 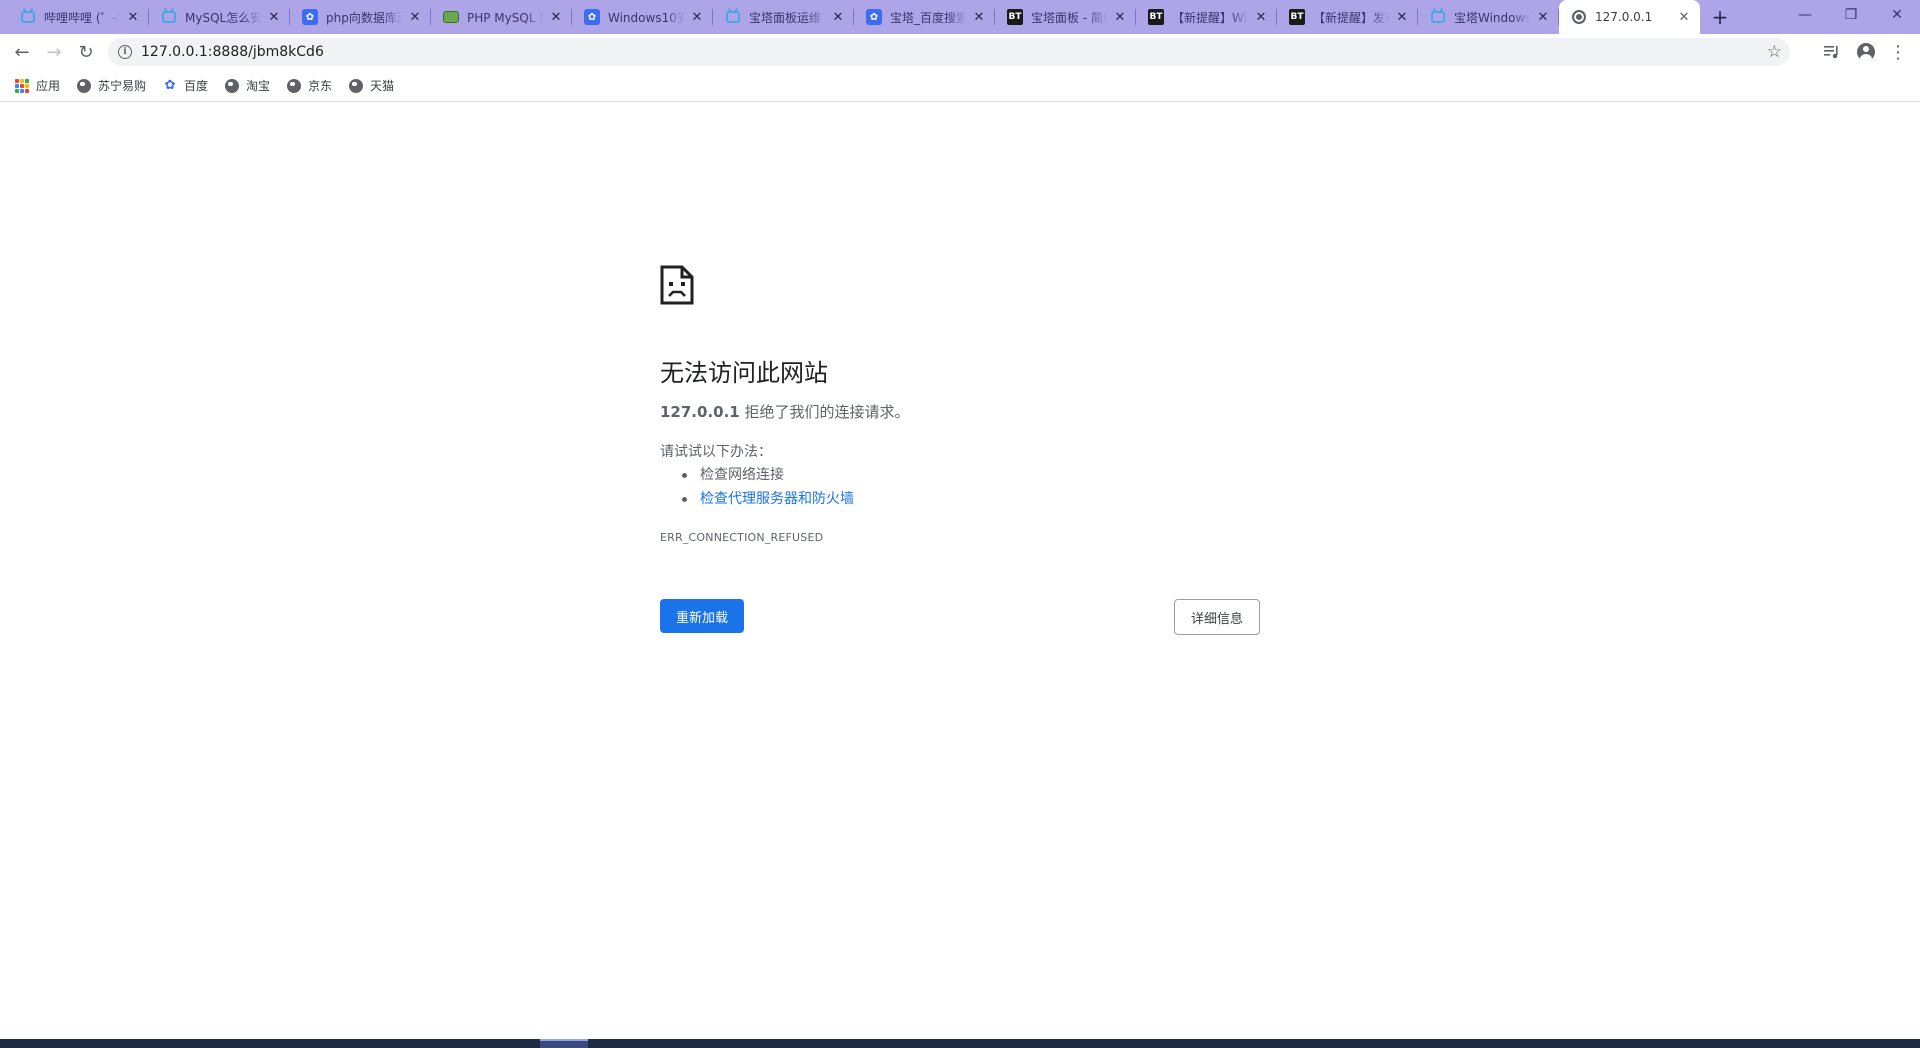 I want to click on minimize-button: —, so click(x=1805, y=15).